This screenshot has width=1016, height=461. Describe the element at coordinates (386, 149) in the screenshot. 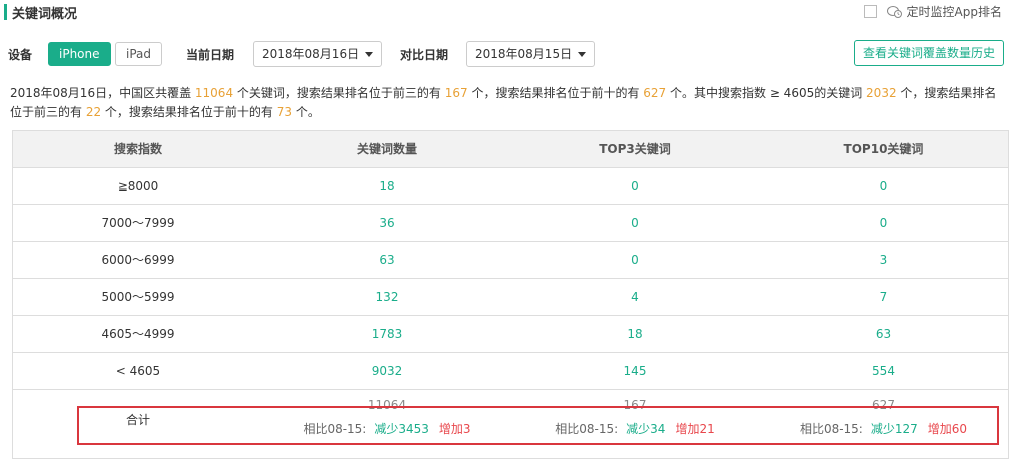

I see `column-header: 关键词数量` at that location.